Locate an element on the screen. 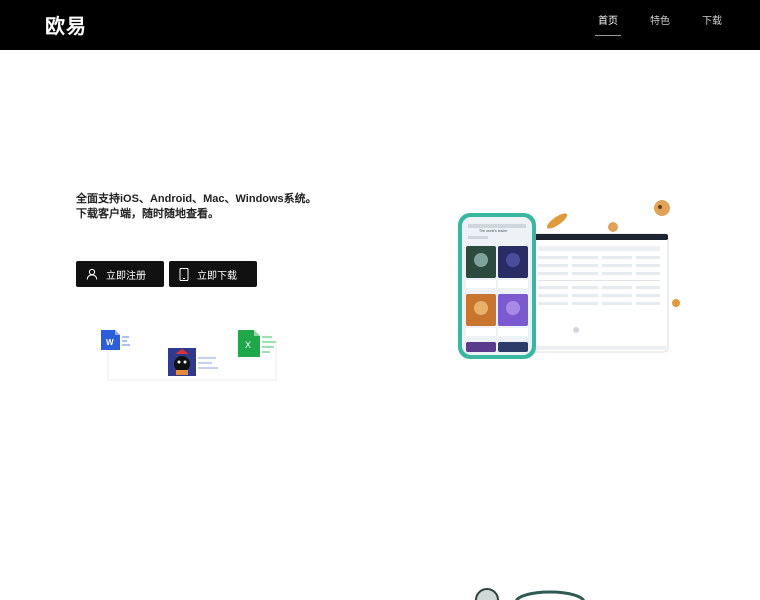  excel-file-icon: X is located at coordinates (257, 343).